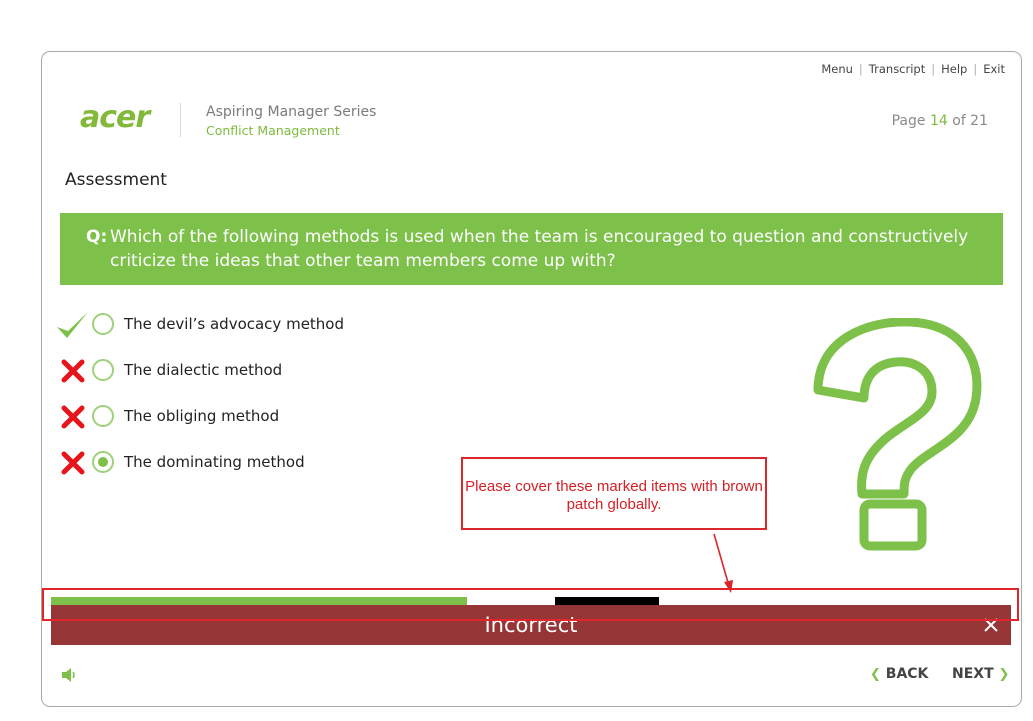 The image size is (1033, 721). I want to click on page-of: of, so click(959, 121).